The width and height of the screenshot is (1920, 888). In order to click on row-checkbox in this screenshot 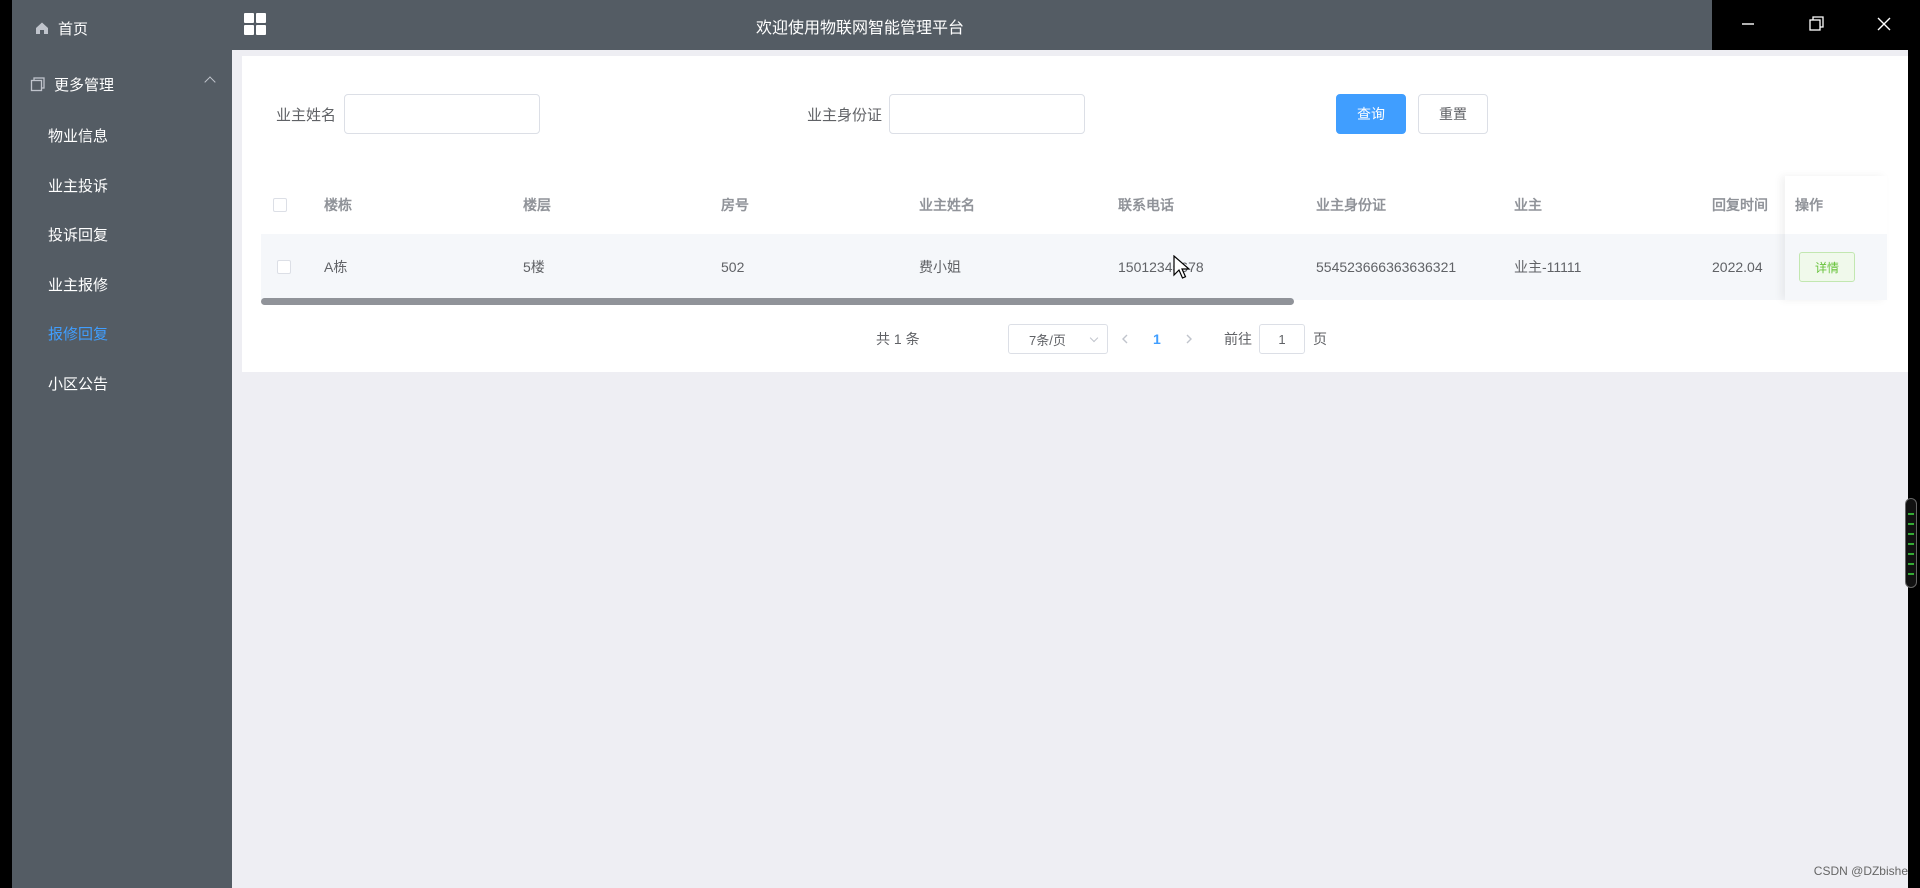, I will do `click(284, 267)`.